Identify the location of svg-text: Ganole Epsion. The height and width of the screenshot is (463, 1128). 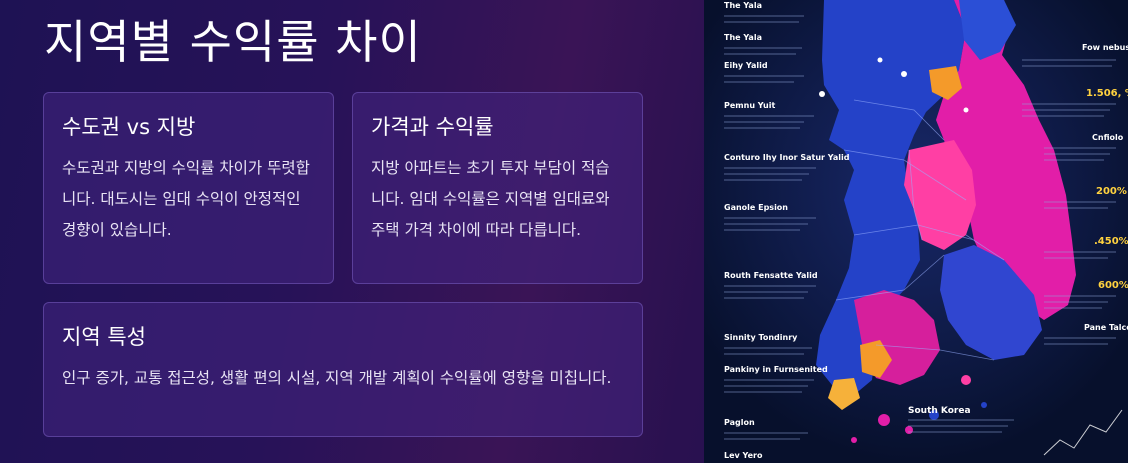
(756, 207).